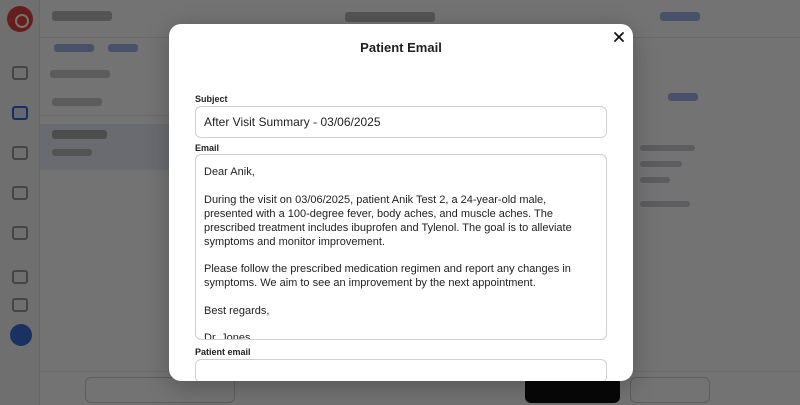  Describe the element at coordinates (401, 122) in the screenshot. I see `subject-input: After Visit Summary - 03/06/2025` at that location.